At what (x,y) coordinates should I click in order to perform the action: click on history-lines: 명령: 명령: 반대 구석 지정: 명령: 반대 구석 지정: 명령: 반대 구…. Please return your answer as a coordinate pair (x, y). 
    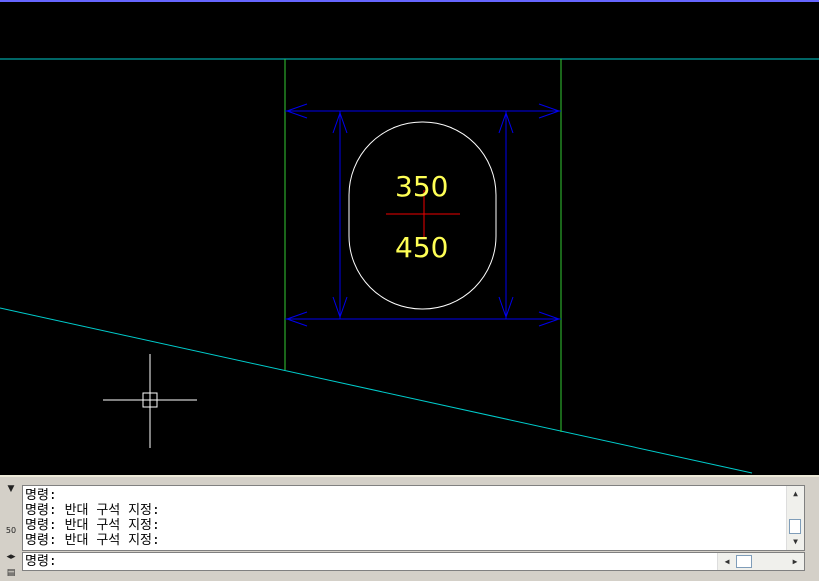
    Looking at the image, I should click on (405, 518).